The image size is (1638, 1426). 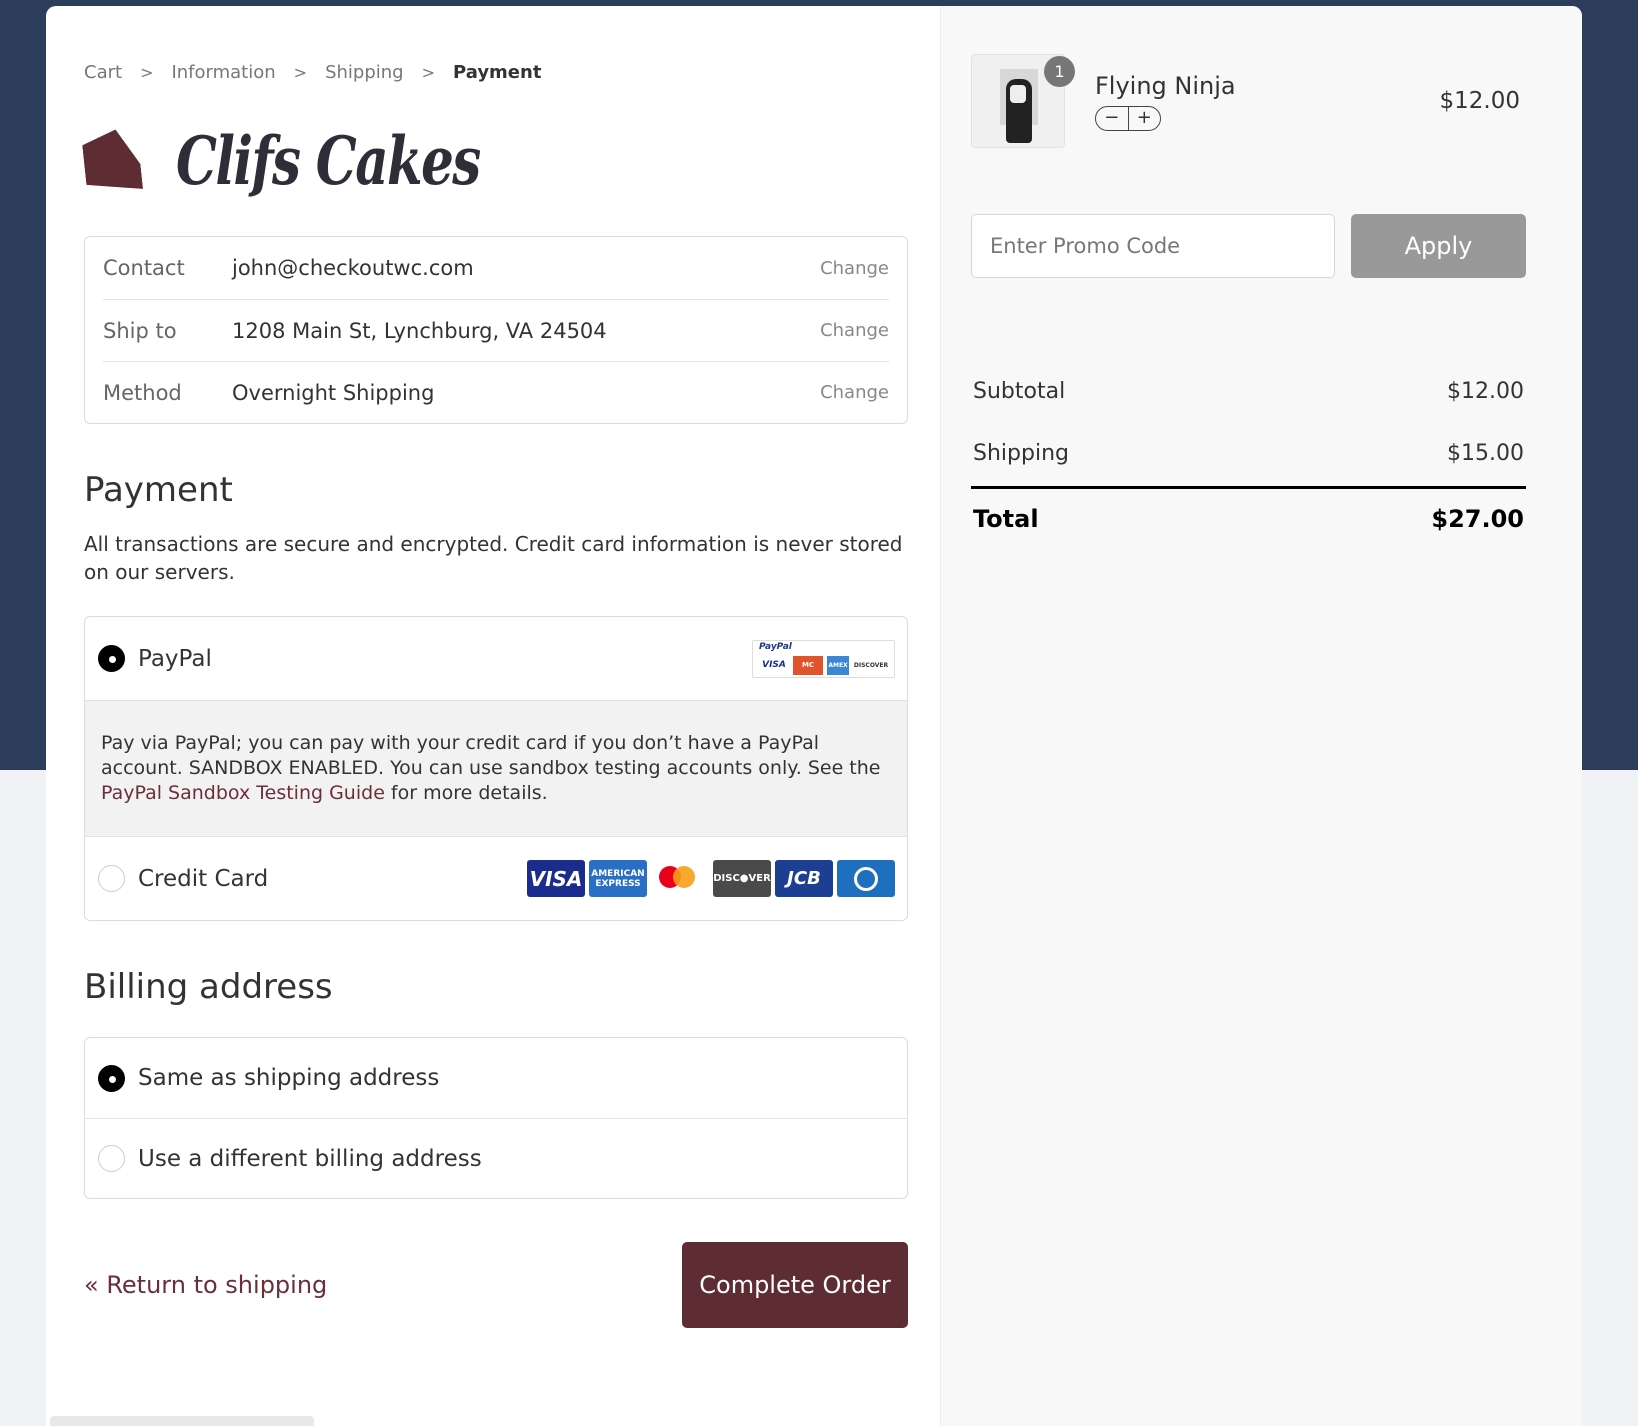 I want to click on paypal-sandbox-guide-link: PayPal Sandbox Testing Guide, so click(x=243, y=793).